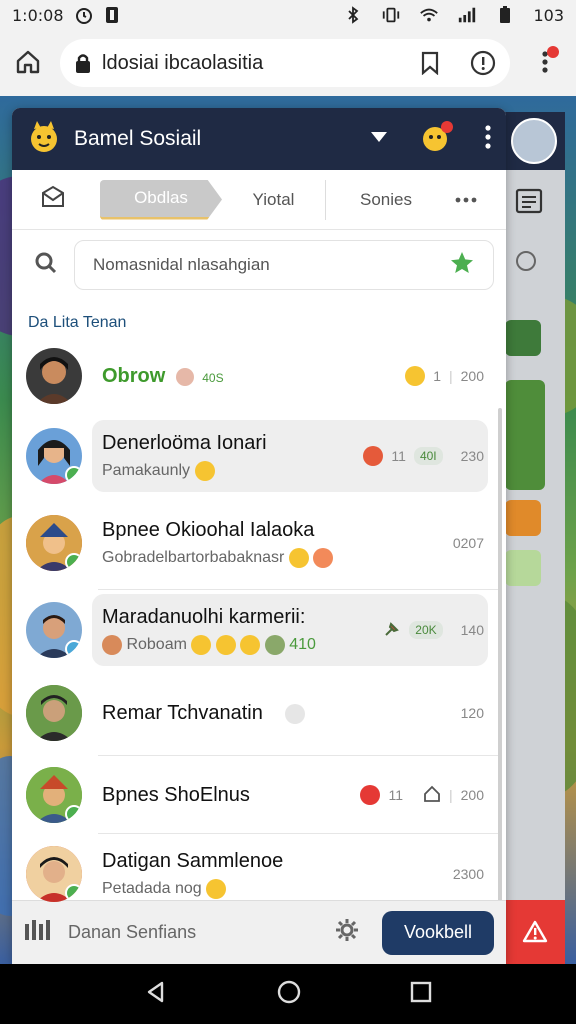 This screenshot has height=1024, width=576. Describe the element at coordinates (526, 263) in the screenshot. I see `refresh-icon` at that location.